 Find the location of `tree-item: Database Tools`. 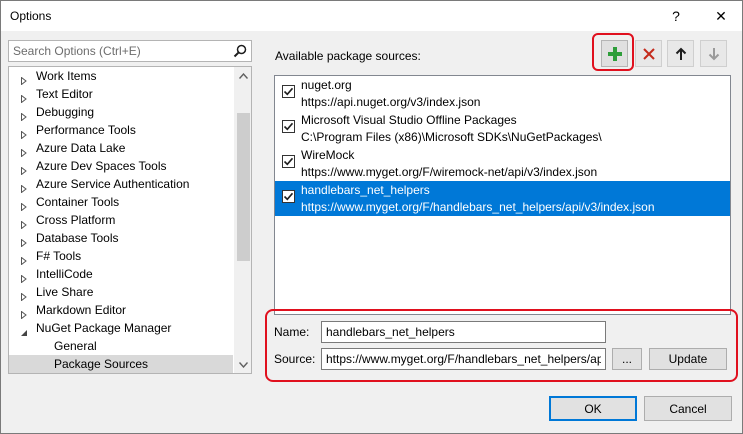

tree-item: Database Tools is located at coordinates (121, 238).